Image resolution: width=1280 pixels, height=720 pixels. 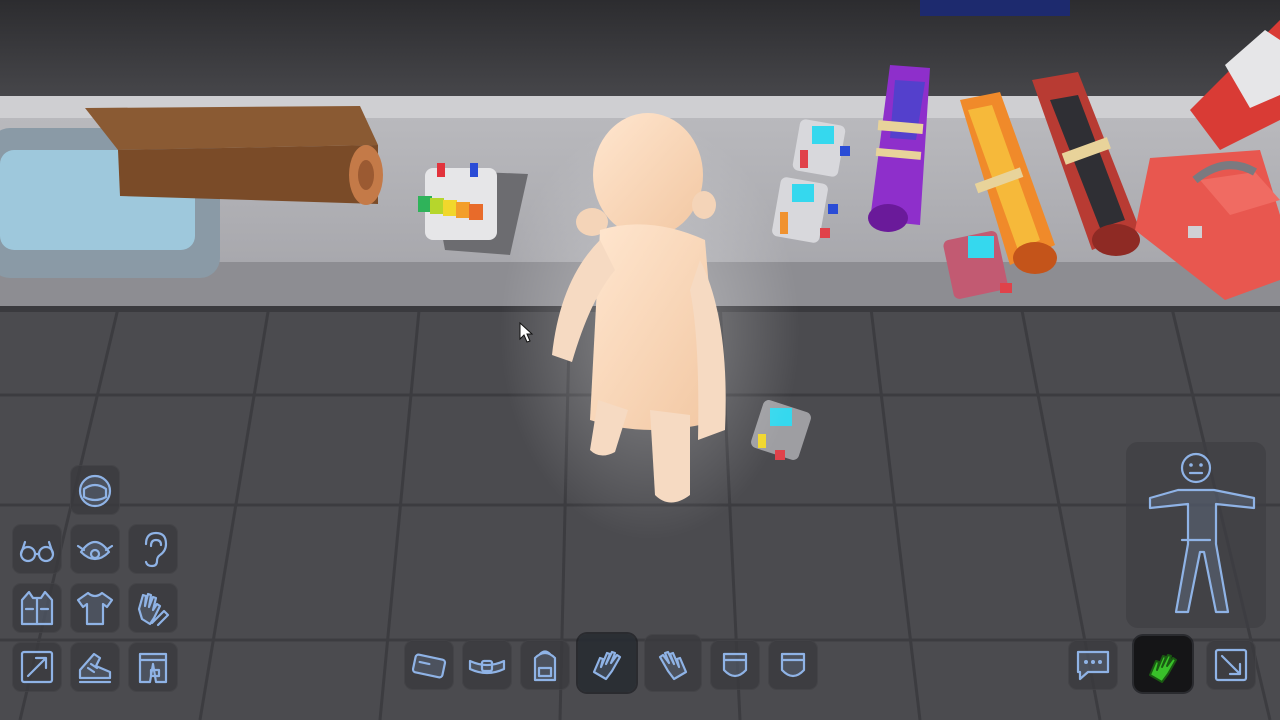 I want to click on slot-pocket-left, so click(x=735, y=665).